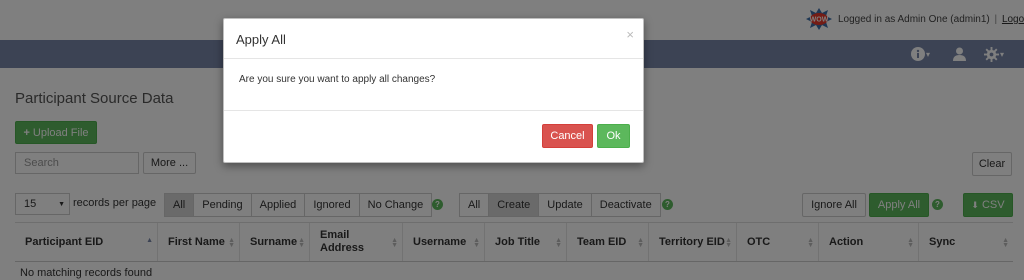  Describe the element at coordinates (433, 110) in the screenshot. I see `modal-divider` at that location.